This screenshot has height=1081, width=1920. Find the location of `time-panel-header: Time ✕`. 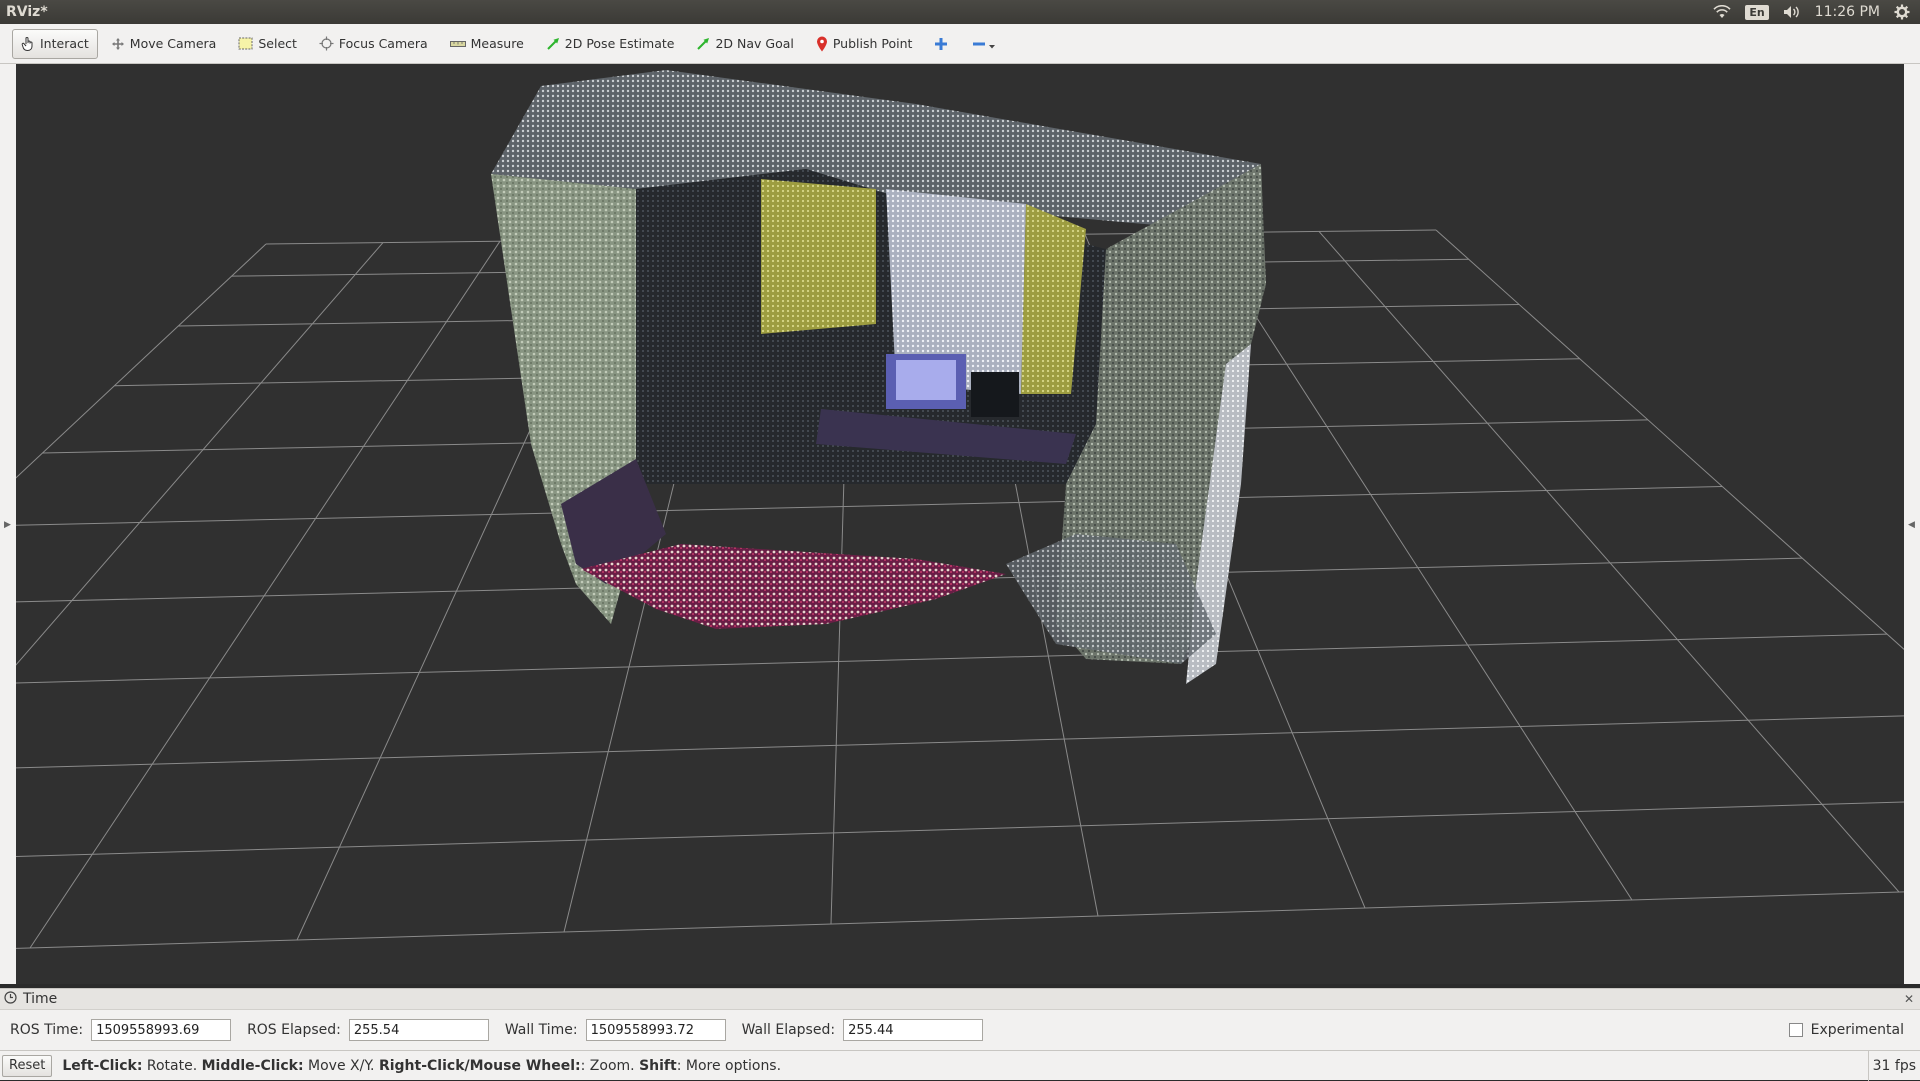

time-panel-header: Time ✕ is located at coordinates (960, 999).